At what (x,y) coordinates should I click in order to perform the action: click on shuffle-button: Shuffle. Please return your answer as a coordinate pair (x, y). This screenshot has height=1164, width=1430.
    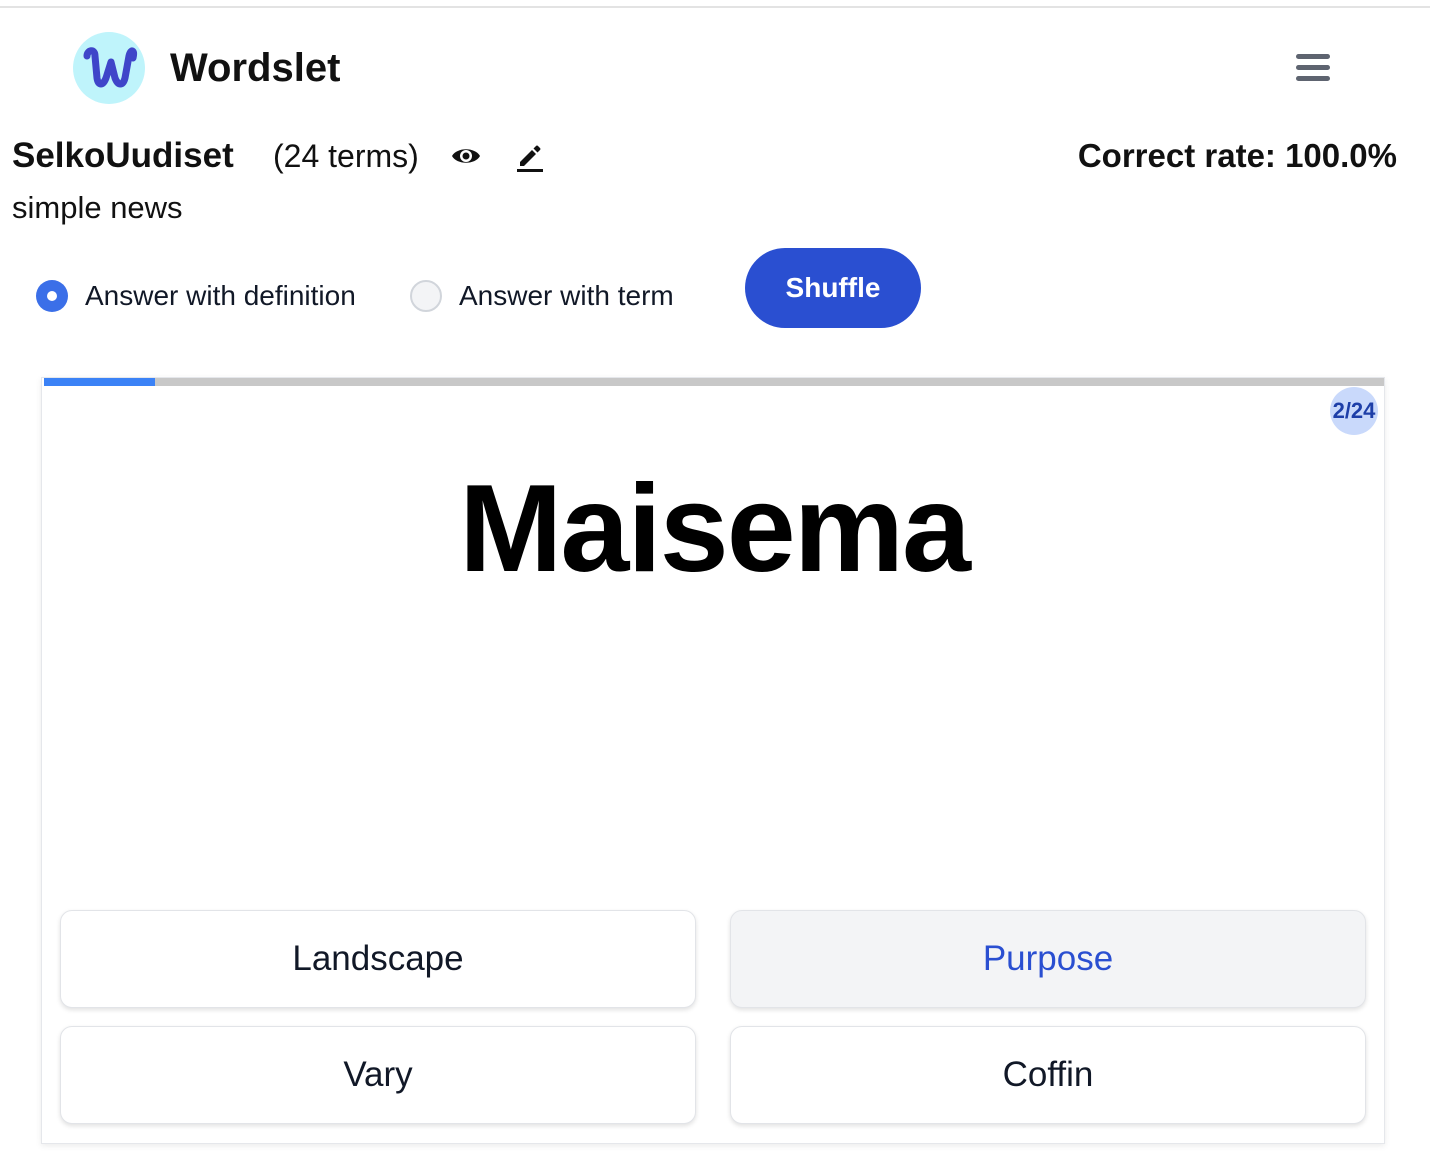
    Looking at the image, I should click on (833, 288).